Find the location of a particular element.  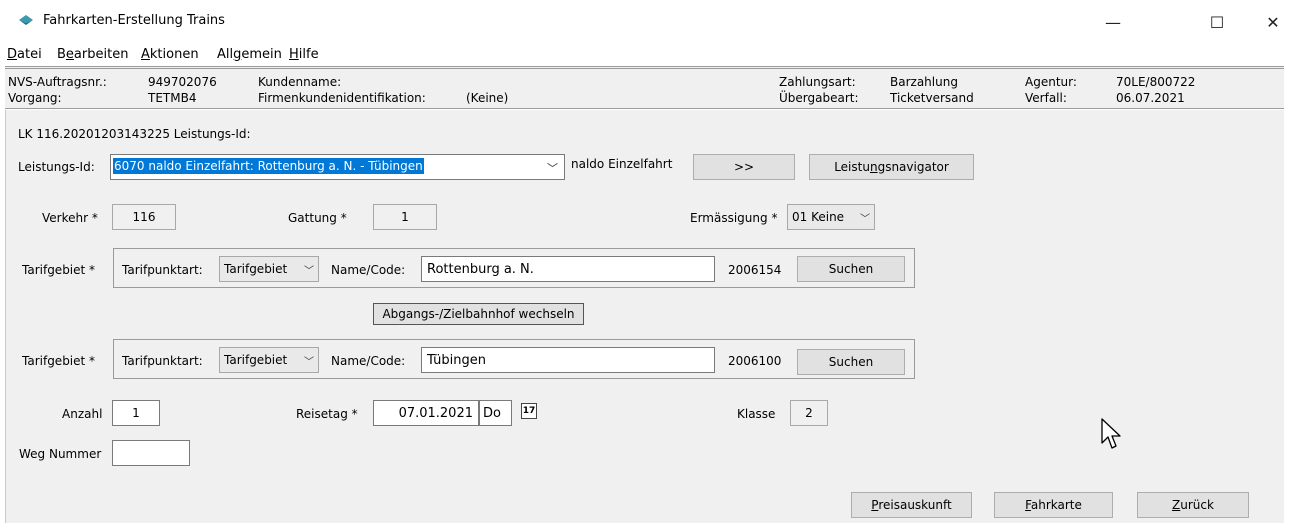

tarif2-search-button: Suchen is located at coordinates (851, 362).